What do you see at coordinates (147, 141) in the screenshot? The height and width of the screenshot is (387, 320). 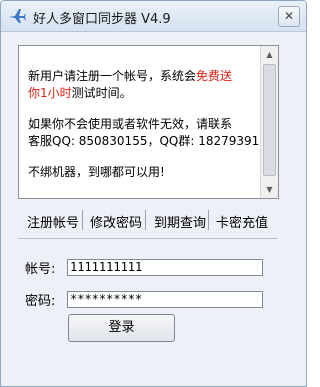 I see `notice-line-4: 客服QQ: 850830155，QQ群: 182793910` at bounding box center [147, 141].